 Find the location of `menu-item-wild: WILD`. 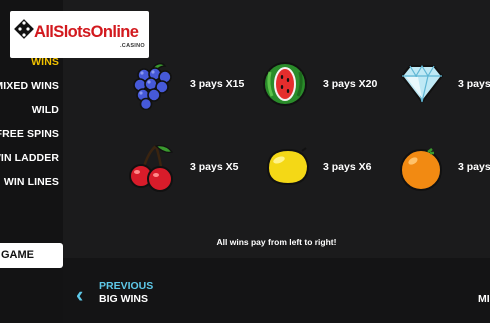

menu-item-wild: WILD is located at coordinates (45, 110).